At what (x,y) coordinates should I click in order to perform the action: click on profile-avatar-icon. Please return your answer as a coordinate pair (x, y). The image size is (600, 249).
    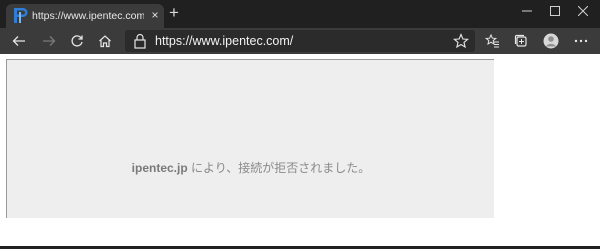
    Looking at the image, I should click on (551, 41).